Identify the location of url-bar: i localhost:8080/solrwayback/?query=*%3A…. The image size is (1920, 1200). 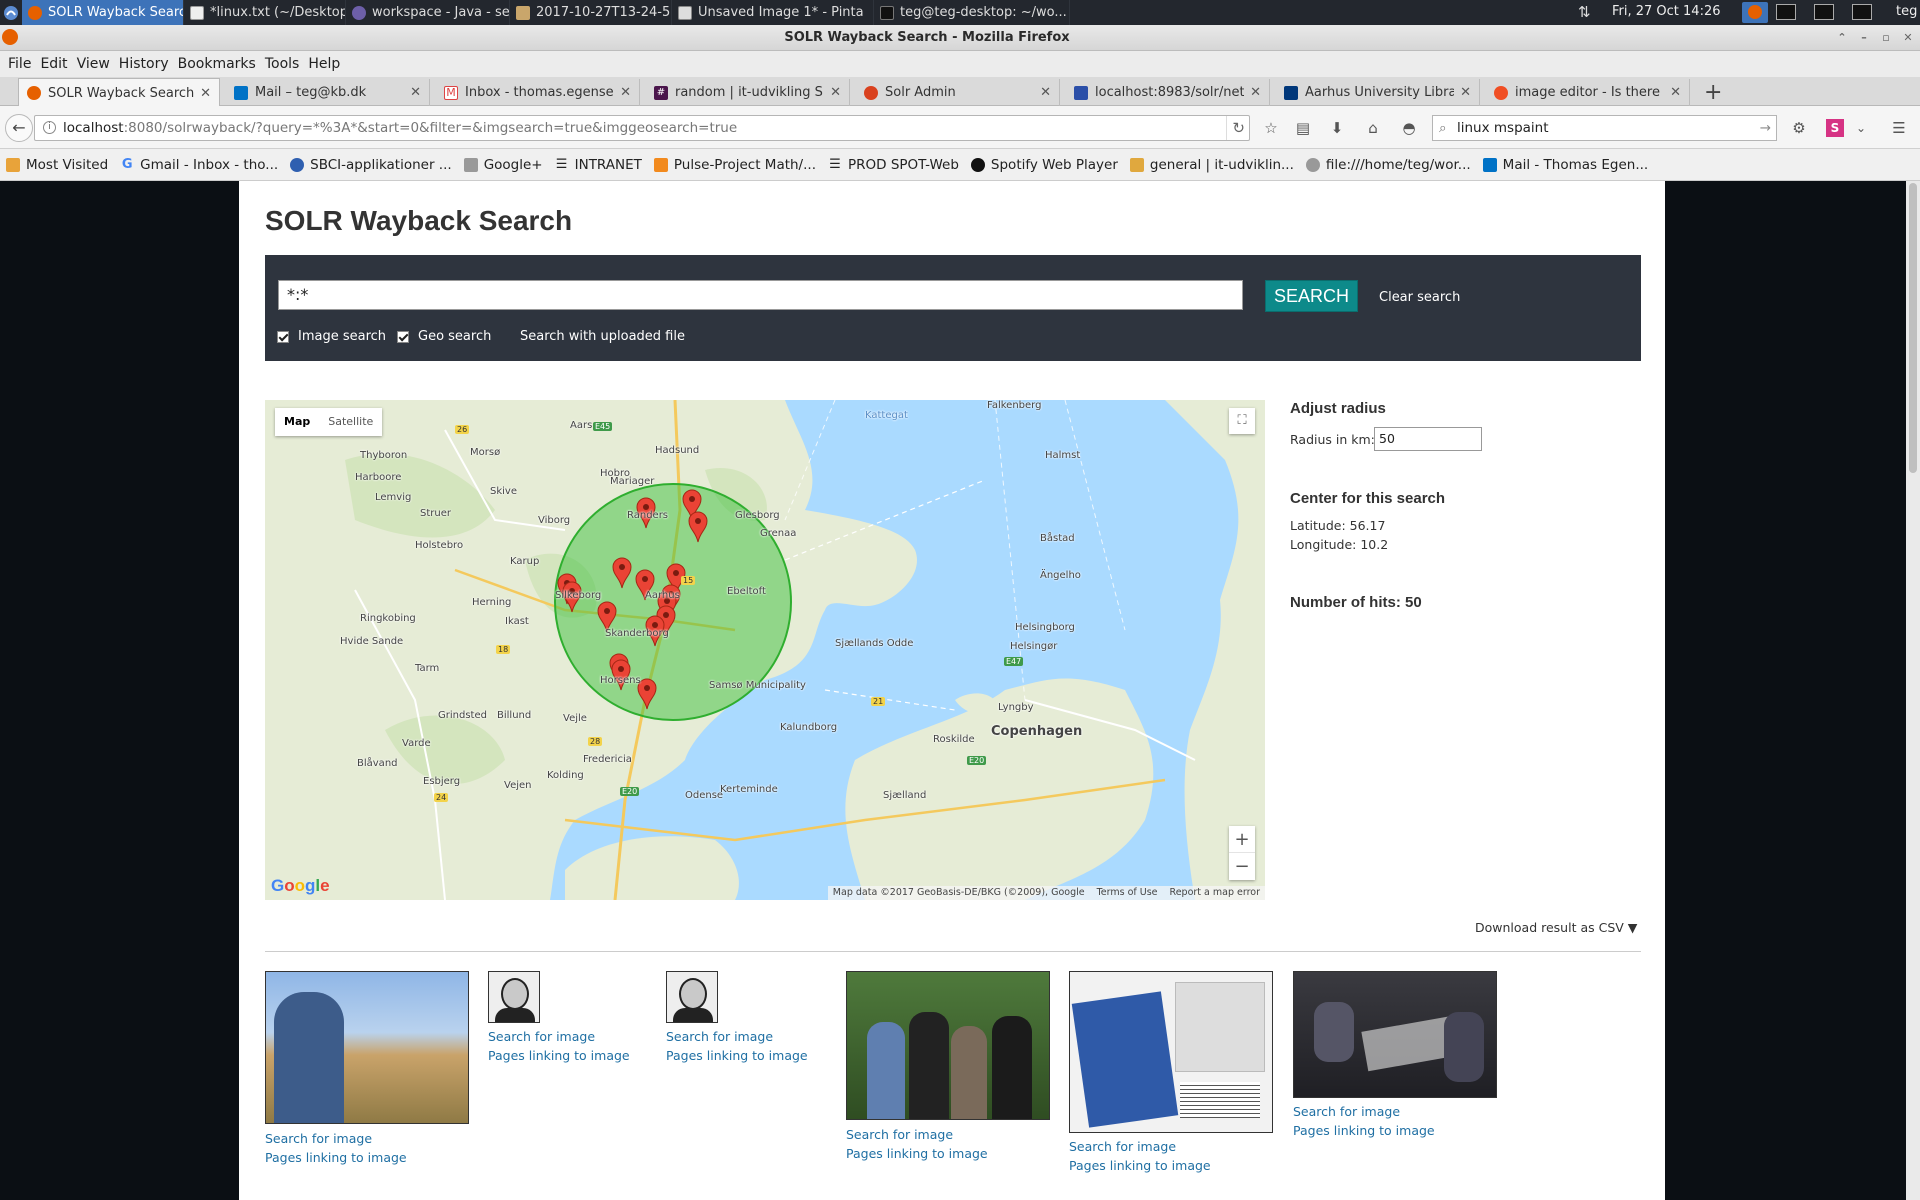
(642, 128).